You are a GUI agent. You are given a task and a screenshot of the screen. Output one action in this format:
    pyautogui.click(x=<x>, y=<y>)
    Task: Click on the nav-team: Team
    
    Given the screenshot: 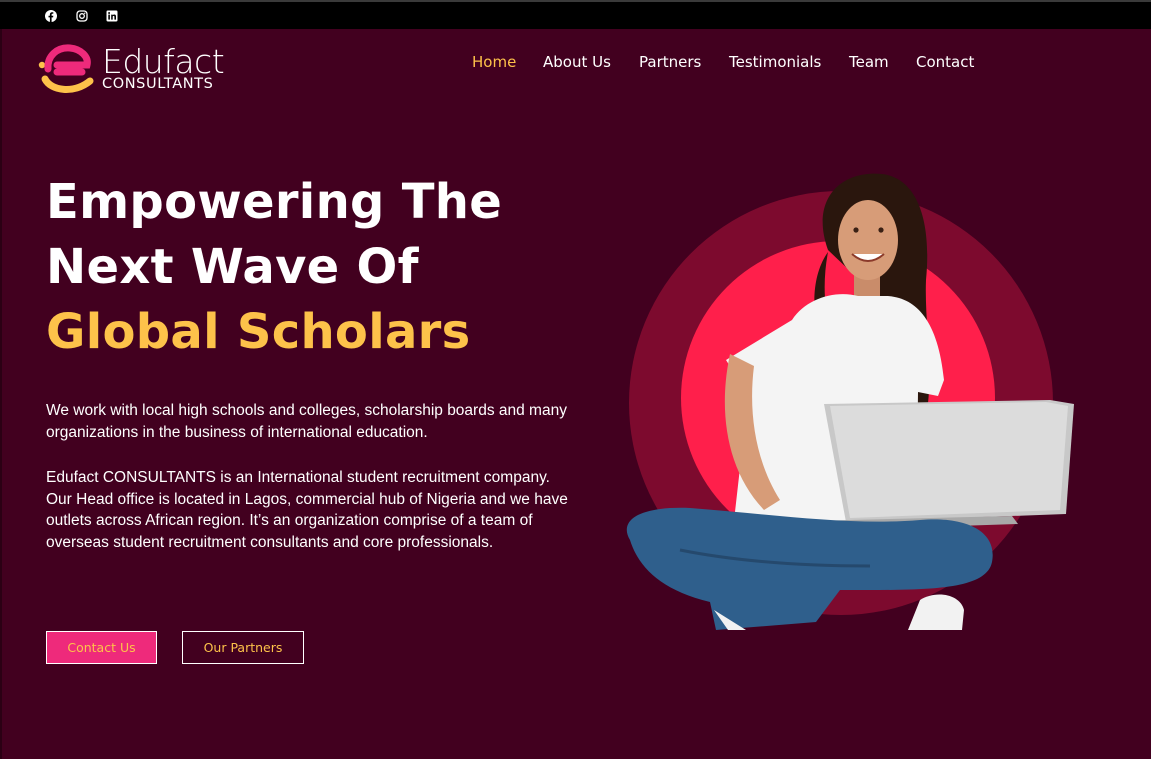 What is the action you would take?
    pyautogui.click(x=869, y=62)
    